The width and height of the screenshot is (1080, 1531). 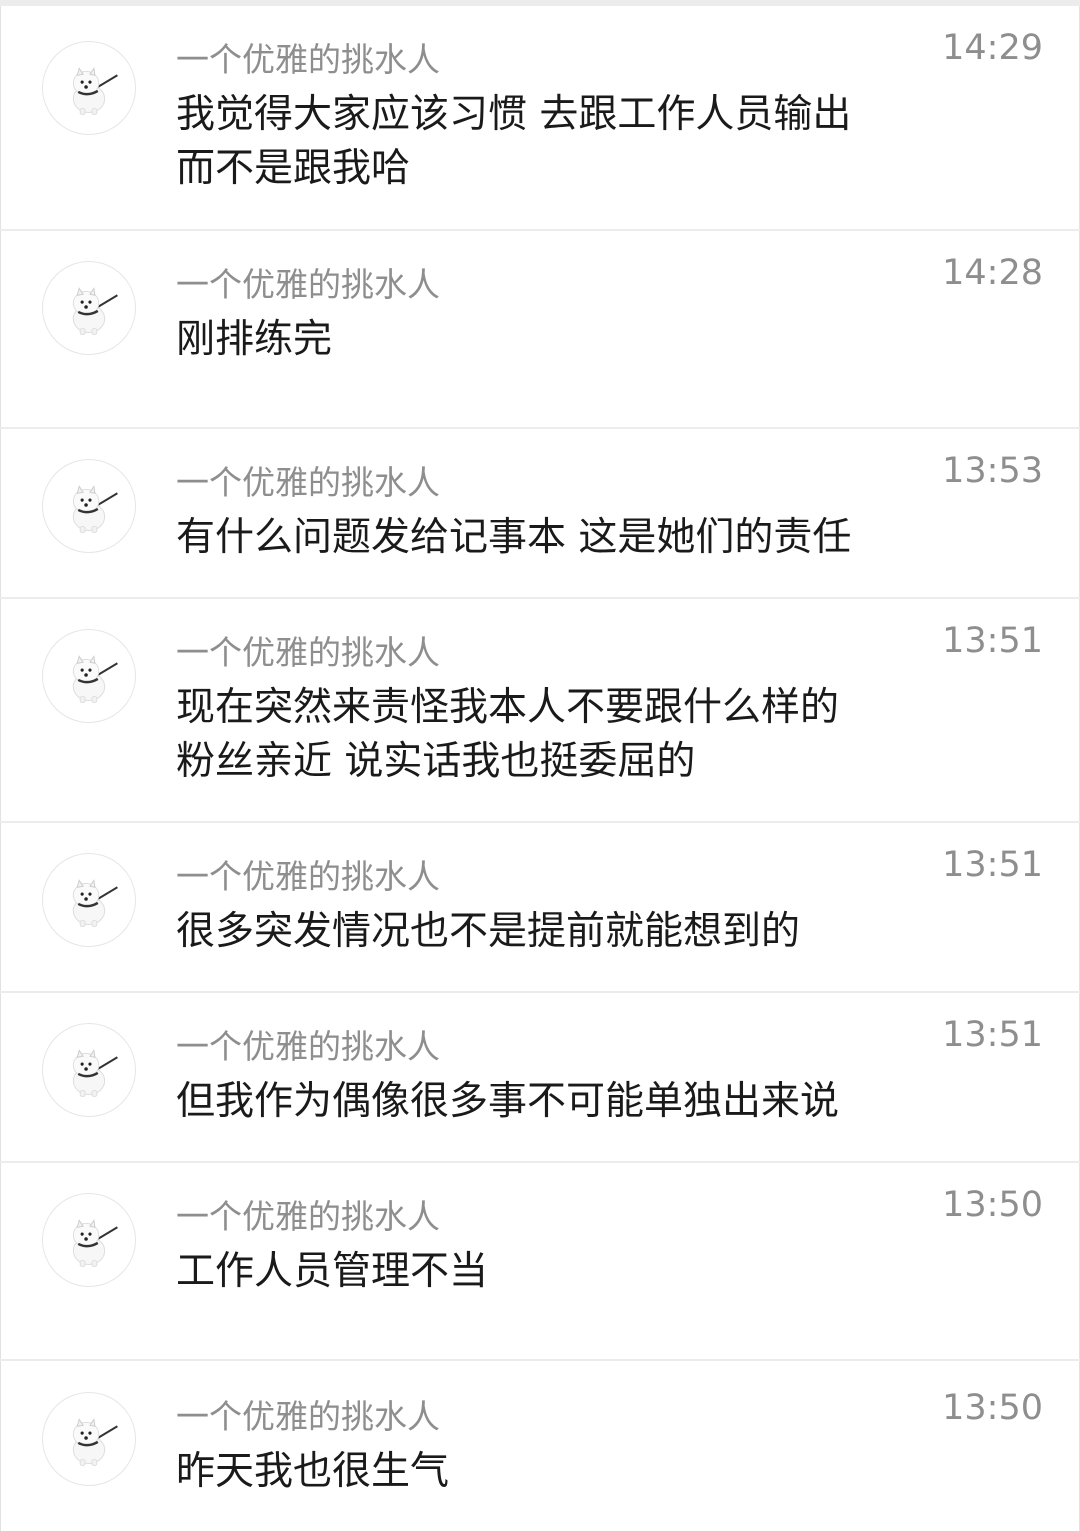 What do you see at coordinates (540, 907) in the screenshot?
I see `message-item: 一个优雅的挑水人 13:51 很多突发情况也不是提前就能想到的` at bounding box center [540, 907].